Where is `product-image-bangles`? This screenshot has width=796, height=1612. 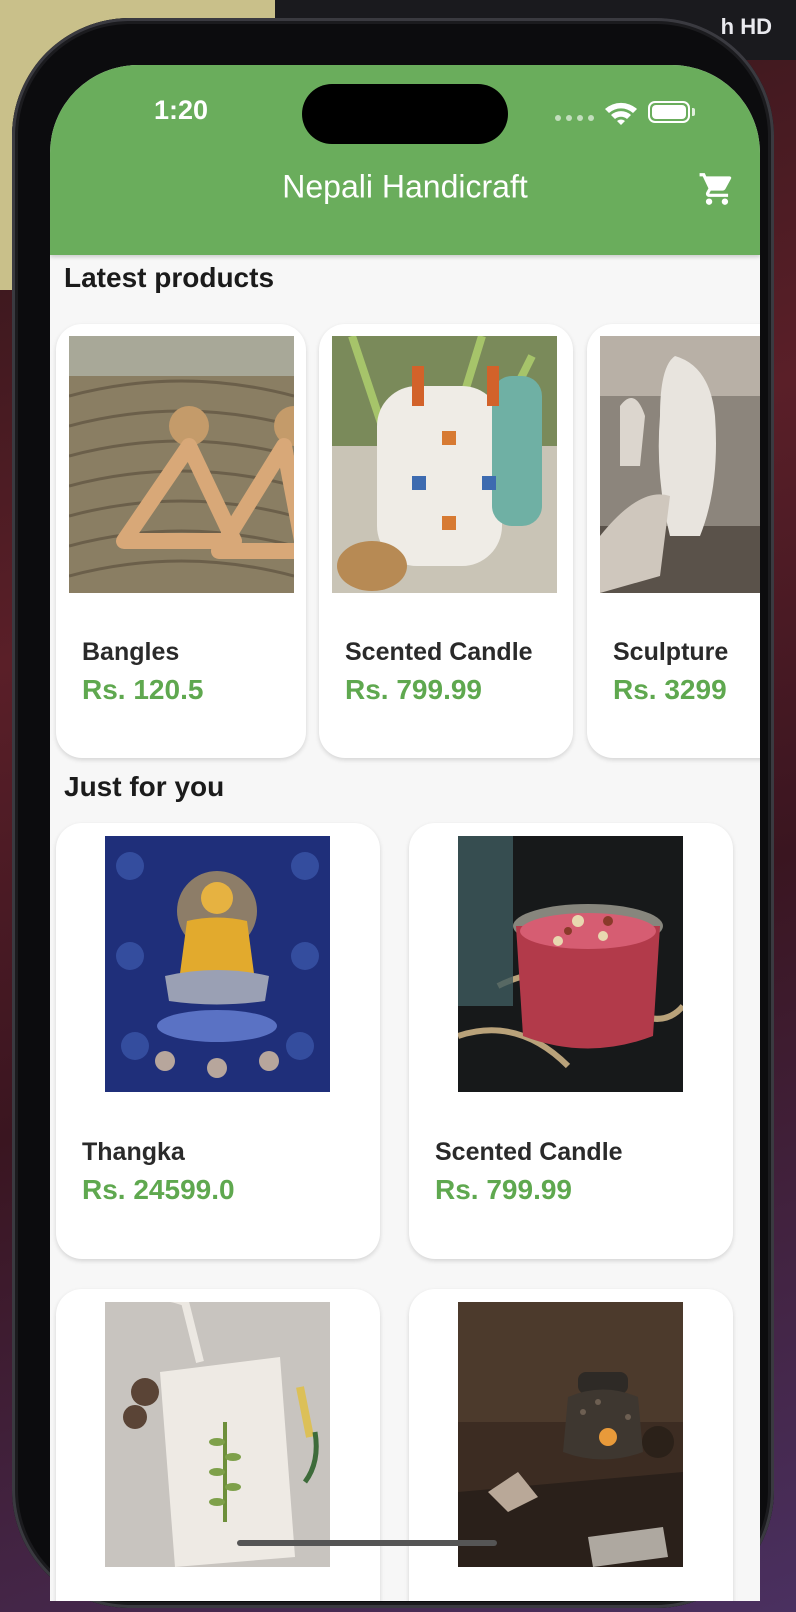 product-image-bangles is located at coordinates (181, 464).